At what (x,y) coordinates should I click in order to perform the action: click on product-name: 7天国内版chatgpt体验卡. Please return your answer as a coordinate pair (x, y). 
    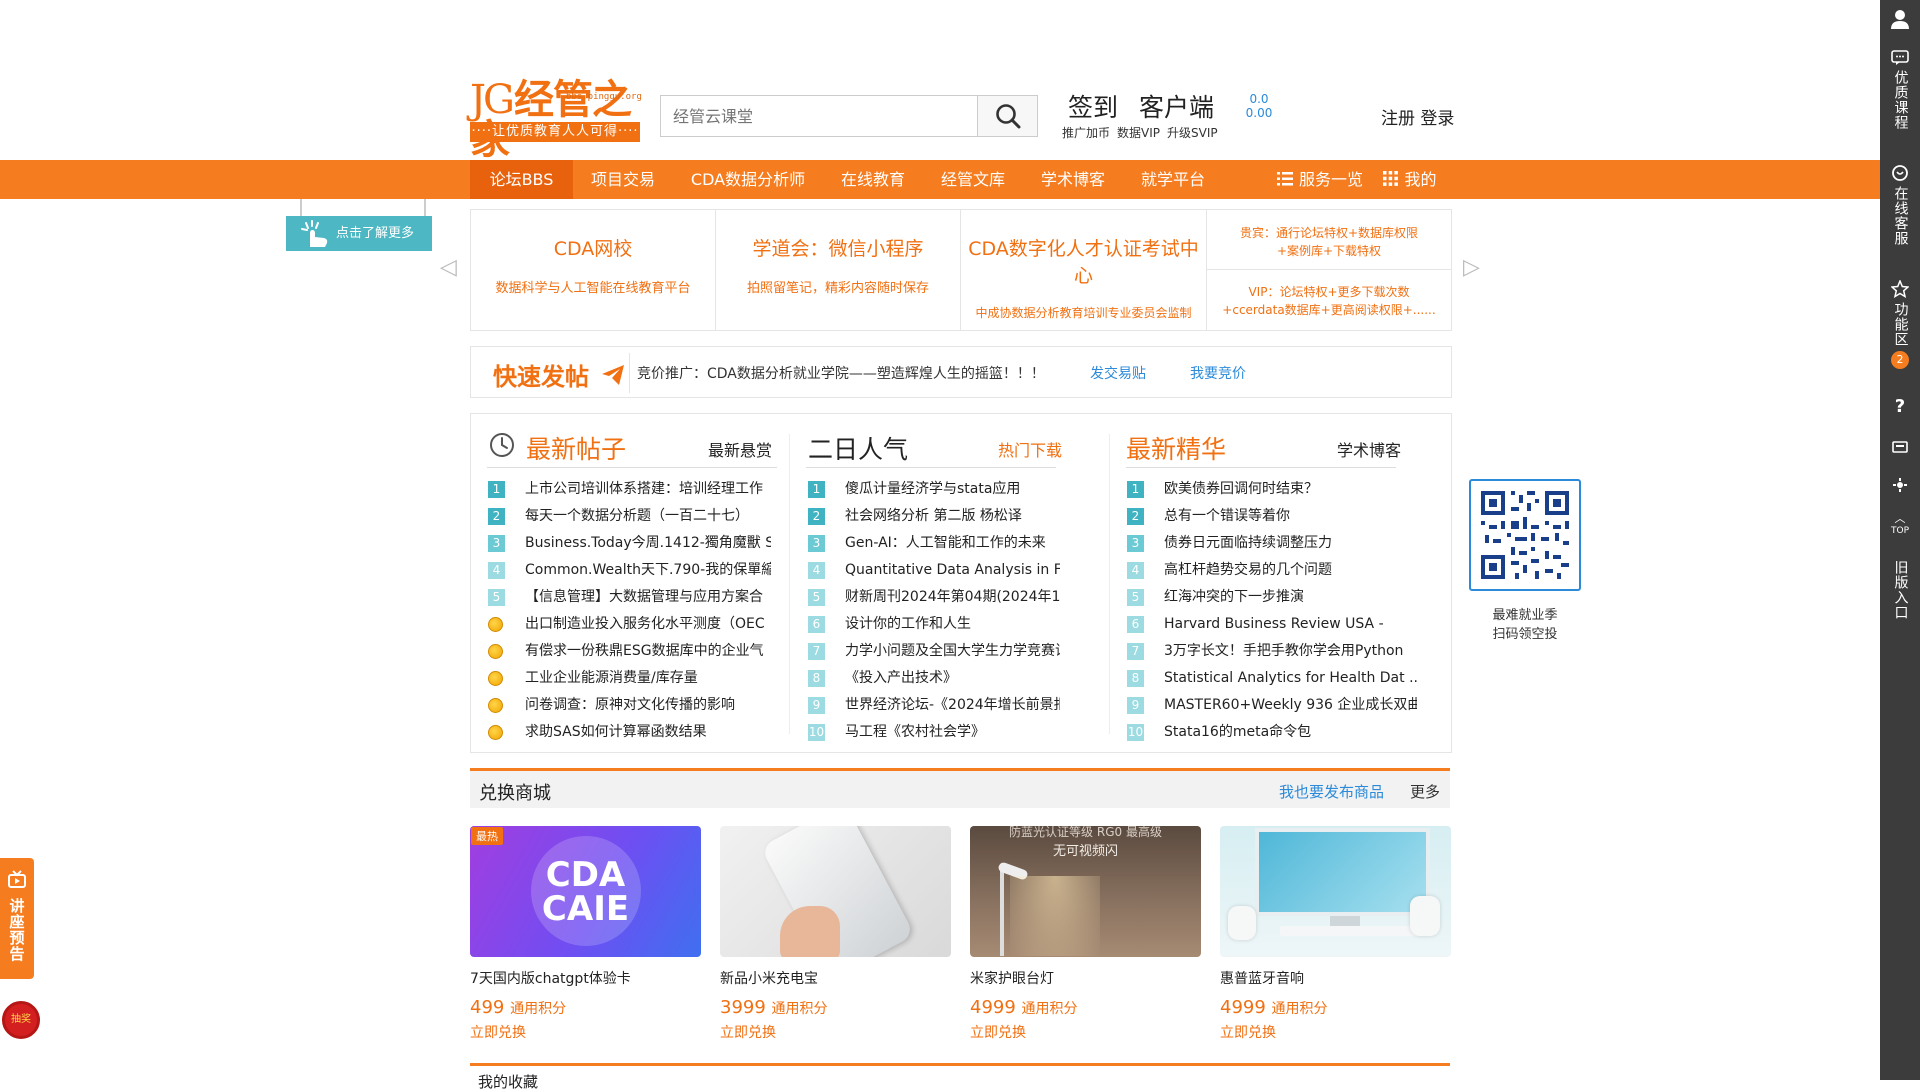
    Looking at the image, I should click on (585, 978).